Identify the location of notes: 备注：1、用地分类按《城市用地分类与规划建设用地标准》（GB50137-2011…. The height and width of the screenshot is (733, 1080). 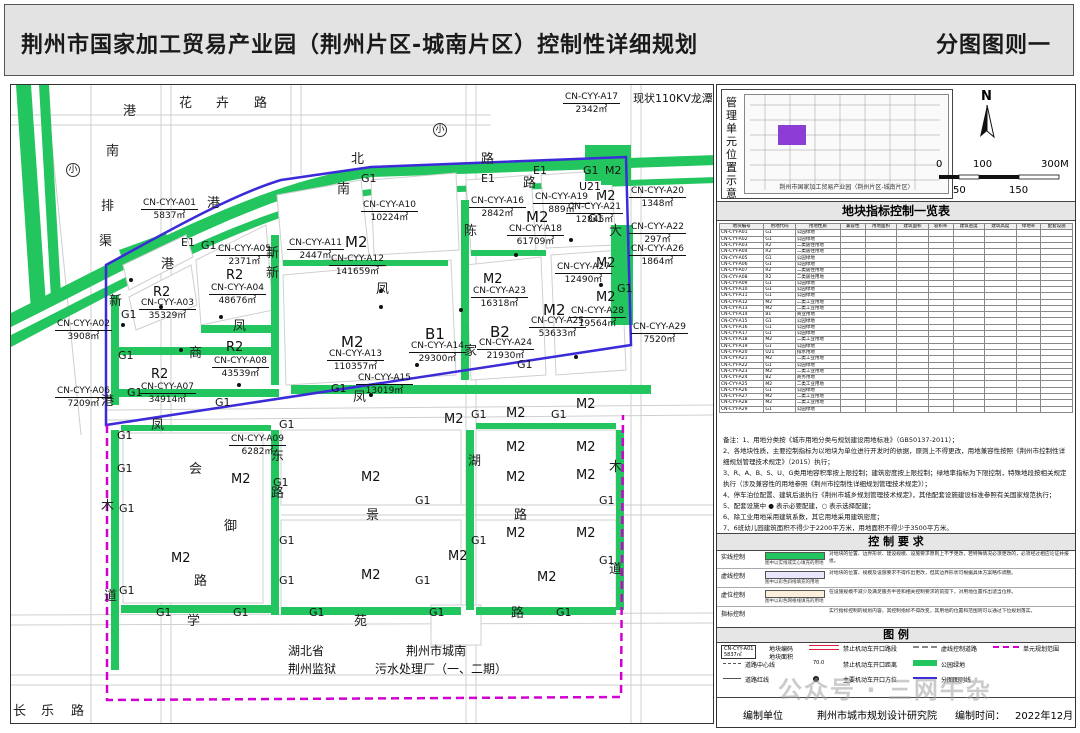
(895, 484).